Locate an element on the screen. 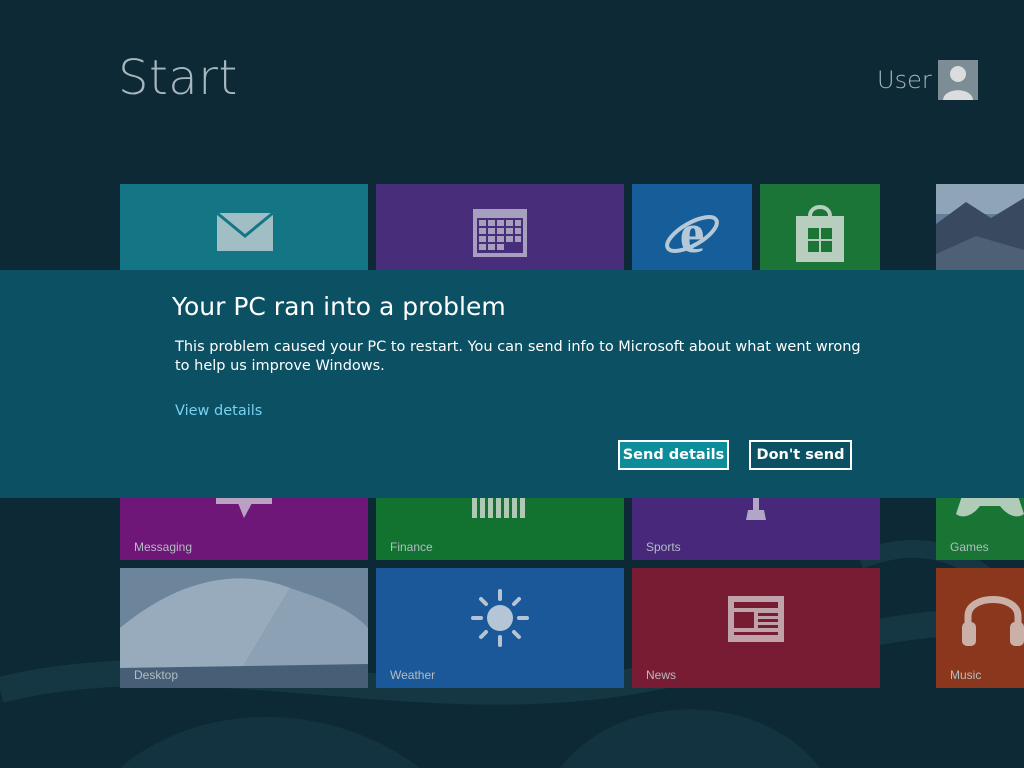  send-details-button: Send details is located at coordinates (673, 455).